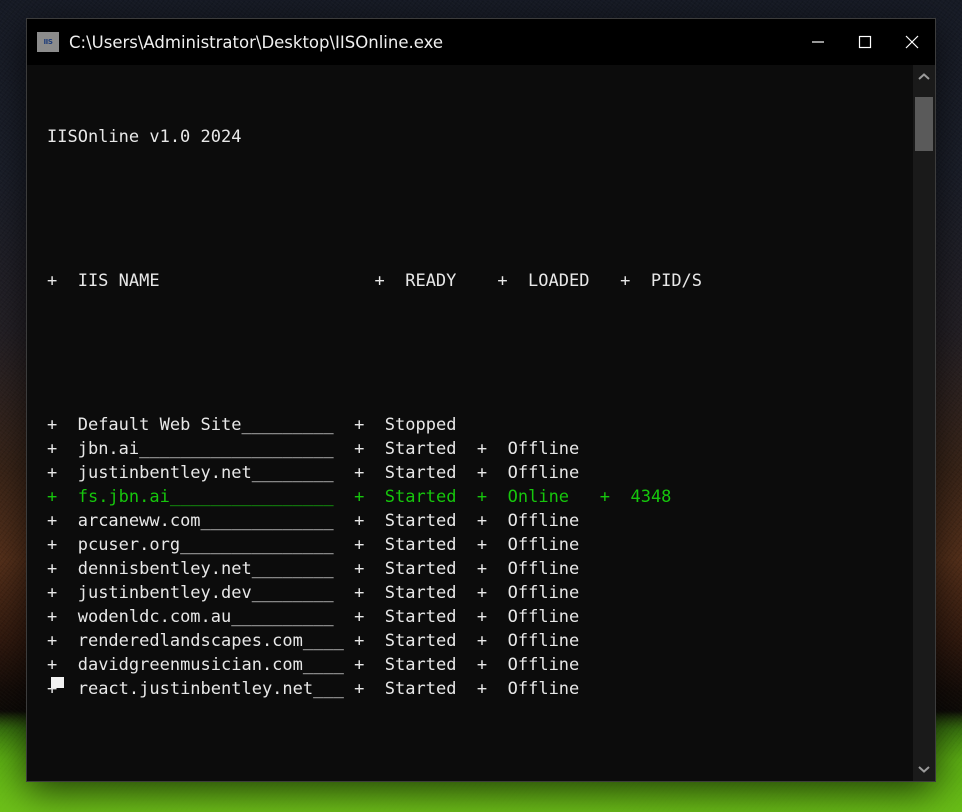 The height and width of the screenshot is (812, 962). What do you see at coordinates (216, 497) in the screenshot?
I see `row-site-name: fs.jbn.ai________________` at bounding box center [216, 497].